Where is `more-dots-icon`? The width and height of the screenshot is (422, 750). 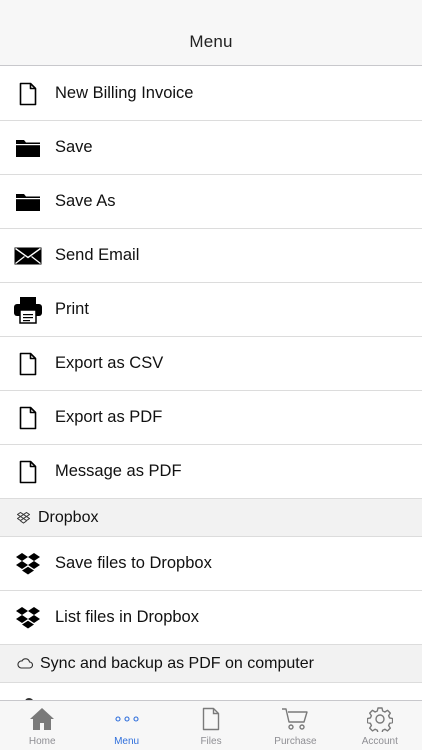 more-dots-icon is located at coordinates (127, 719).